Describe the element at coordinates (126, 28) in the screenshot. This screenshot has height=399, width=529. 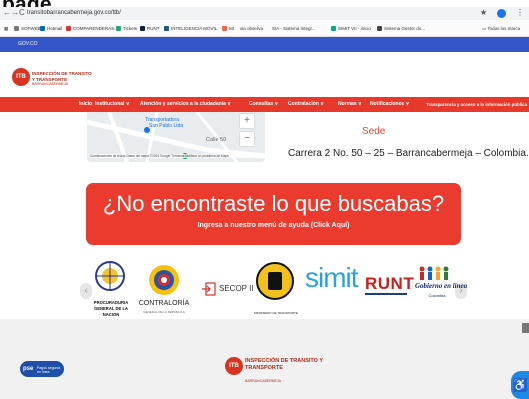
I see `bookmark-tickets: Tickets` at that location.